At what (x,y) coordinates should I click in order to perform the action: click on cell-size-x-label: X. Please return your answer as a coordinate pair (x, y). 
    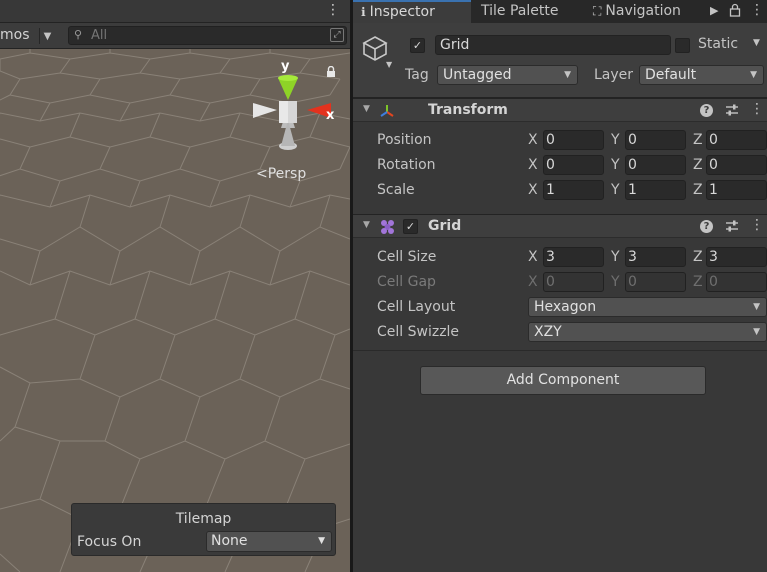
    Looking at the image, I should click on (533, 257).